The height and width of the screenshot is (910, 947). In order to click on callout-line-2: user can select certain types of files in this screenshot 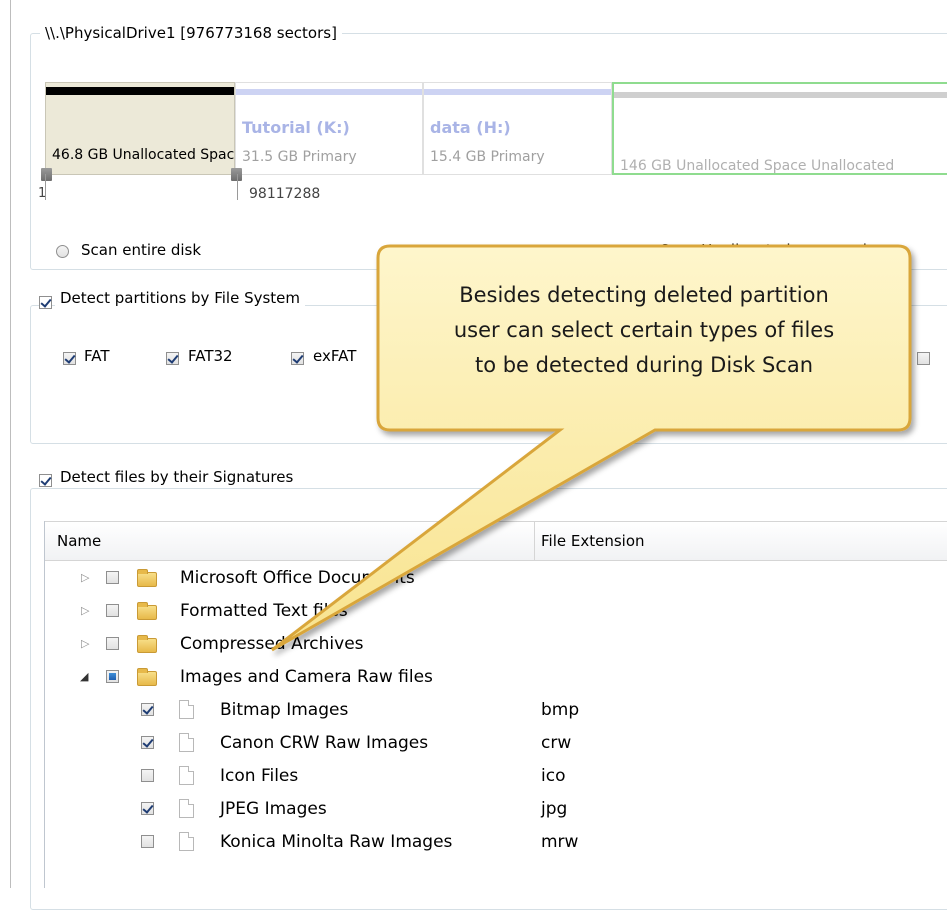, I will do `click(644, 330)`.